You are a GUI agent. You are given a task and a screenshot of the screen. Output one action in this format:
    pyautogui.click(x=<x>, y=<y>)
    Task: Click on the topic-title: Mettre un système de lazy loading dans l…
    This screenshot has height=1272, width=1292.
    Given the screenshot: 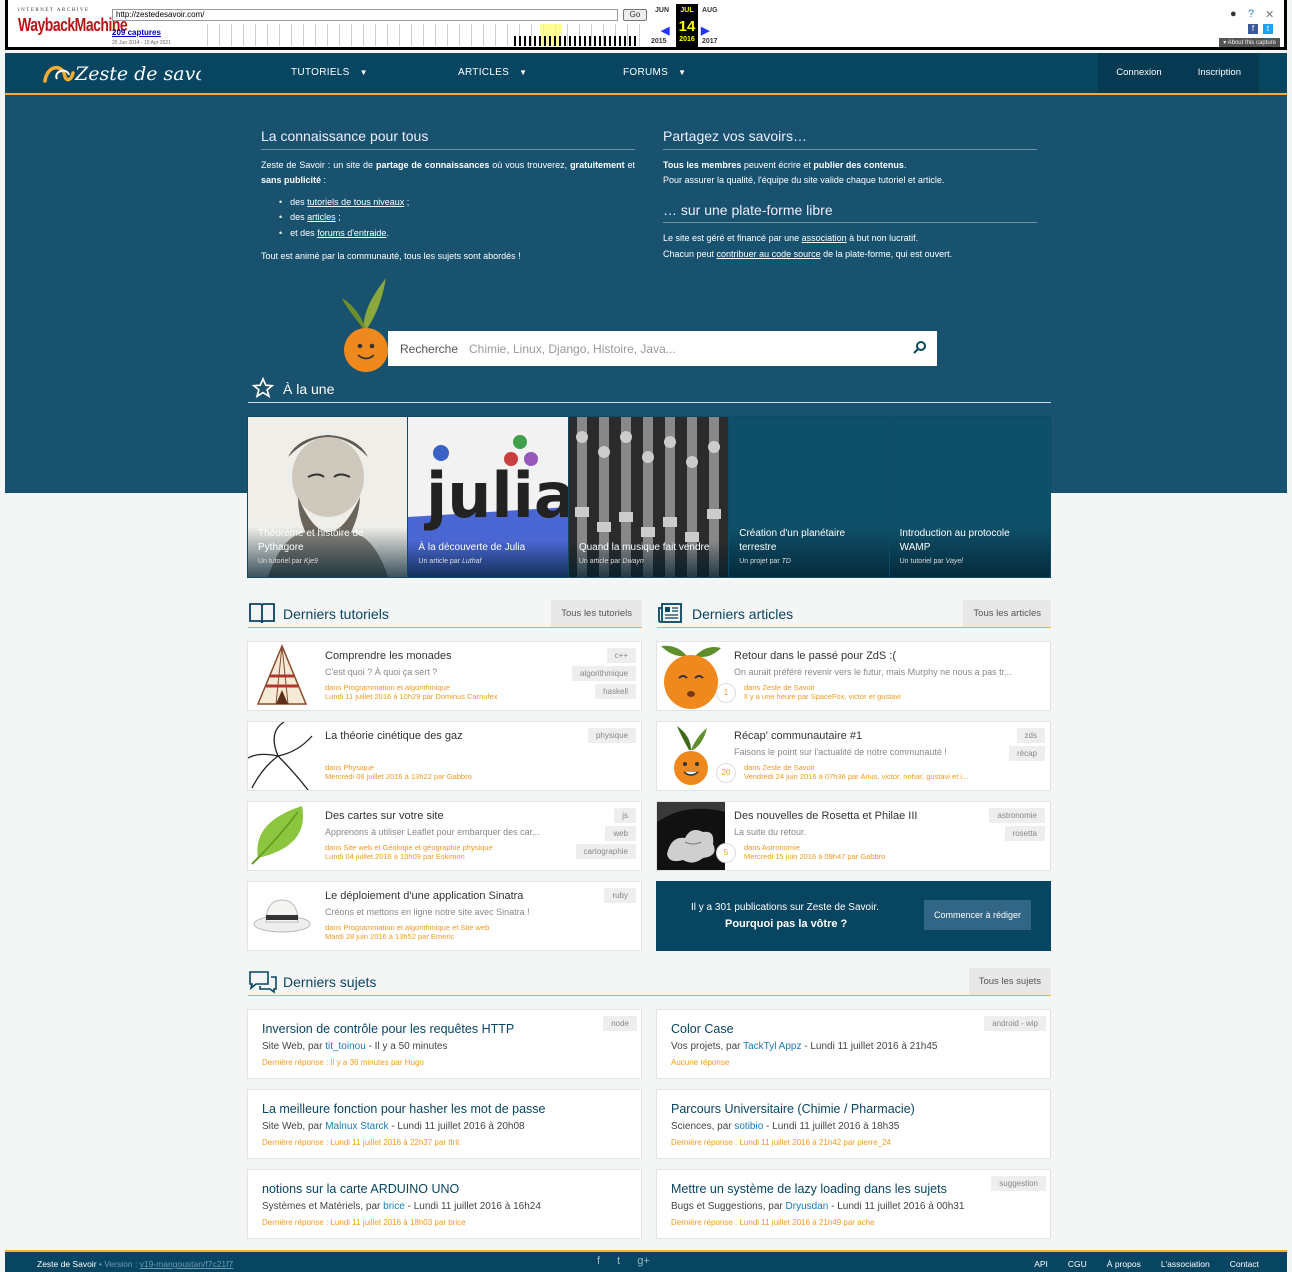 What is the action you would take?
    pyautogui.click(x=809, y=1189)
    